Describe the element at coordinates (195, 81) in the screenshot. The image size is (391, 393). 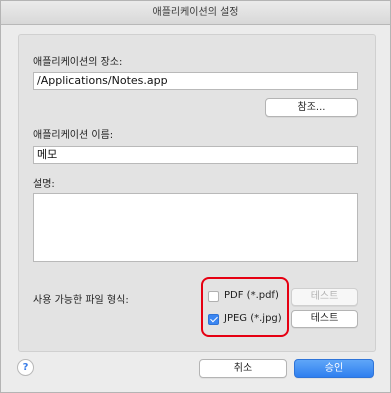
I see `location-input: /Applications/Notes.app` at that location.